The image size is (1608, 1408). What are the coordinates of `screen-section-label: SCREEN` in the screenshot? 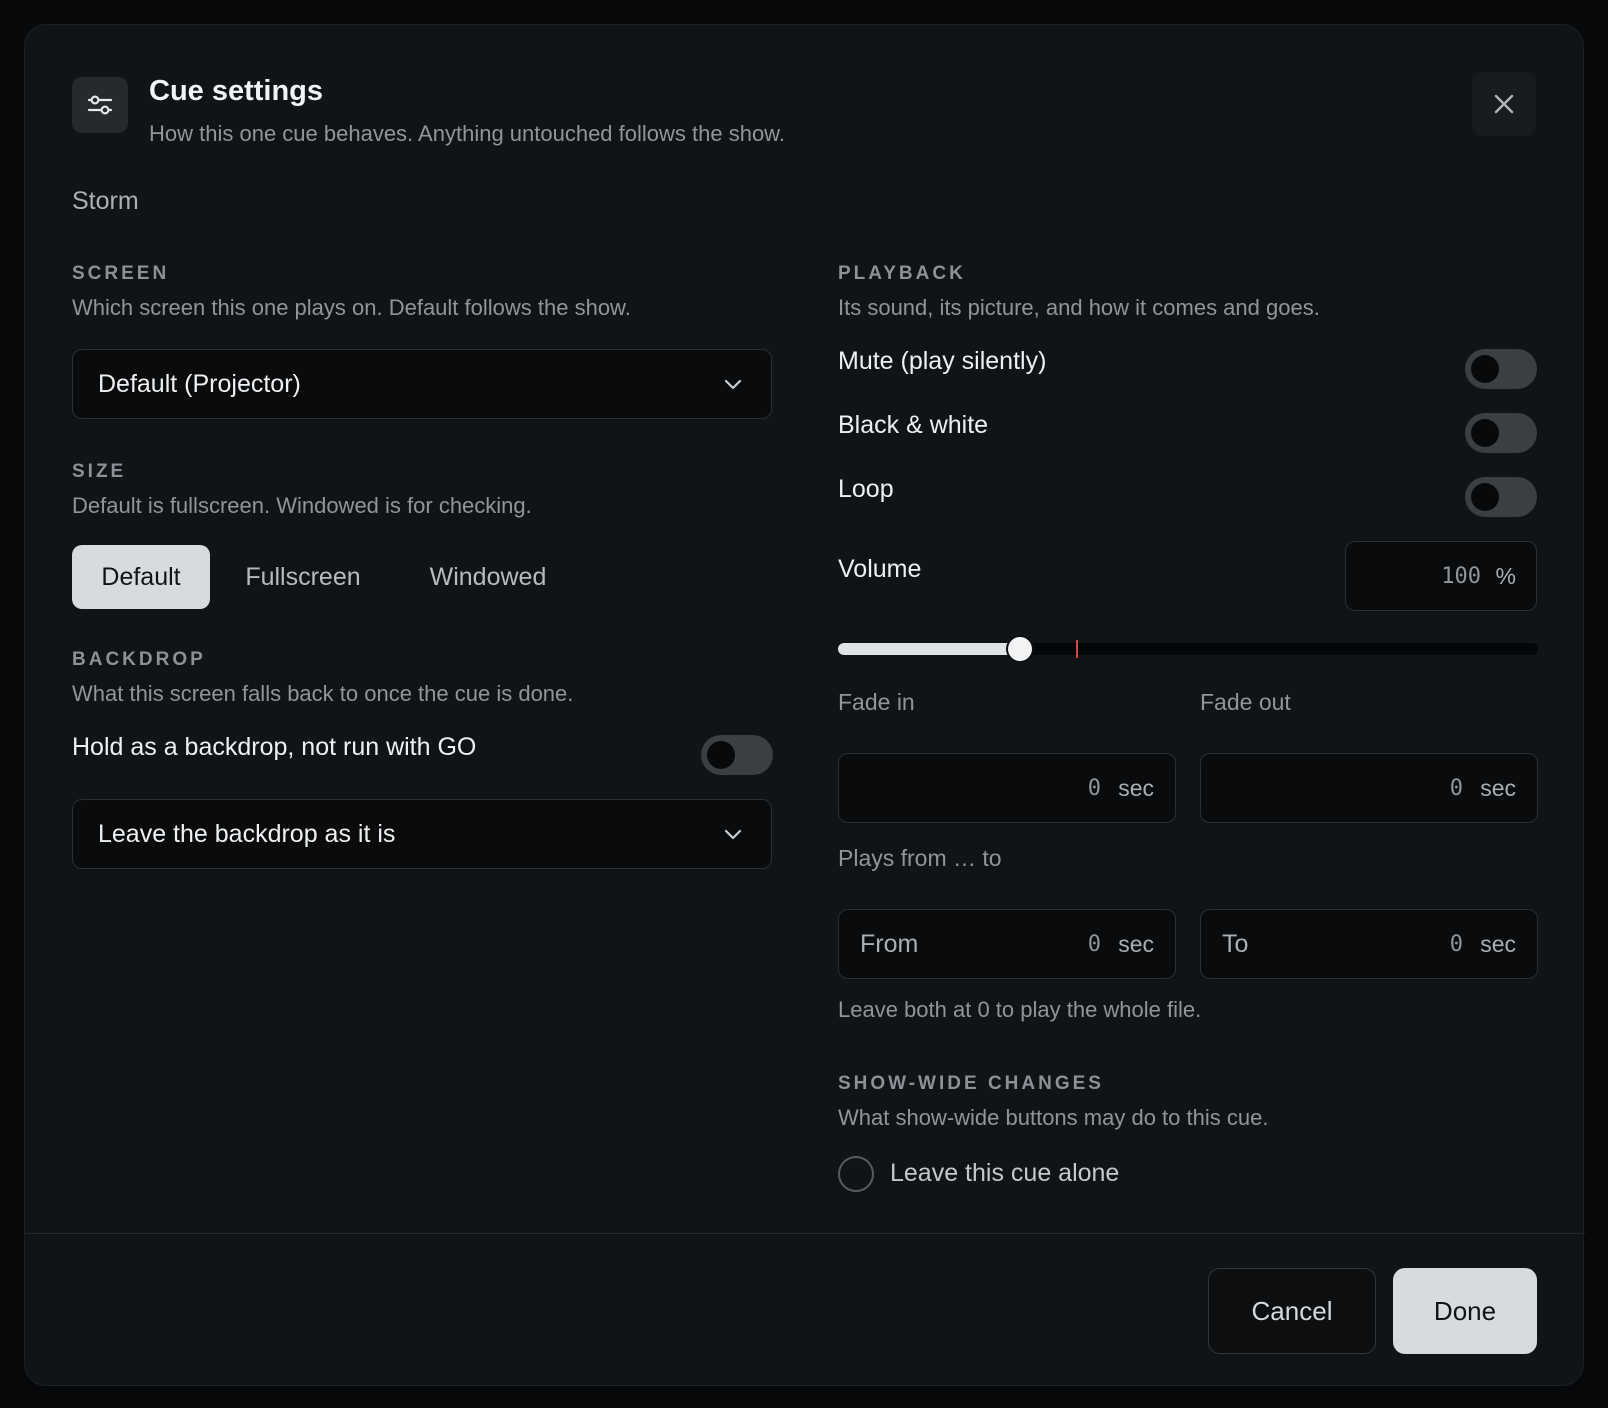 It's located at (121, 273).